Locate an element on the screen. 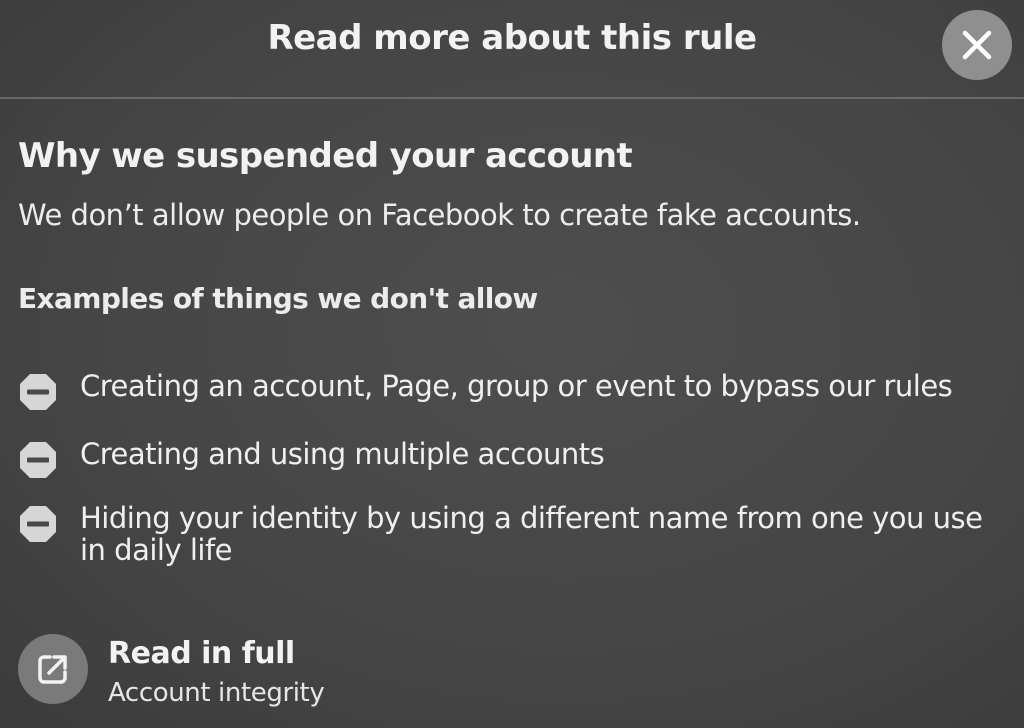  suspension-reason-heading: Why we suspended your account is located at coordinates (325, 156).